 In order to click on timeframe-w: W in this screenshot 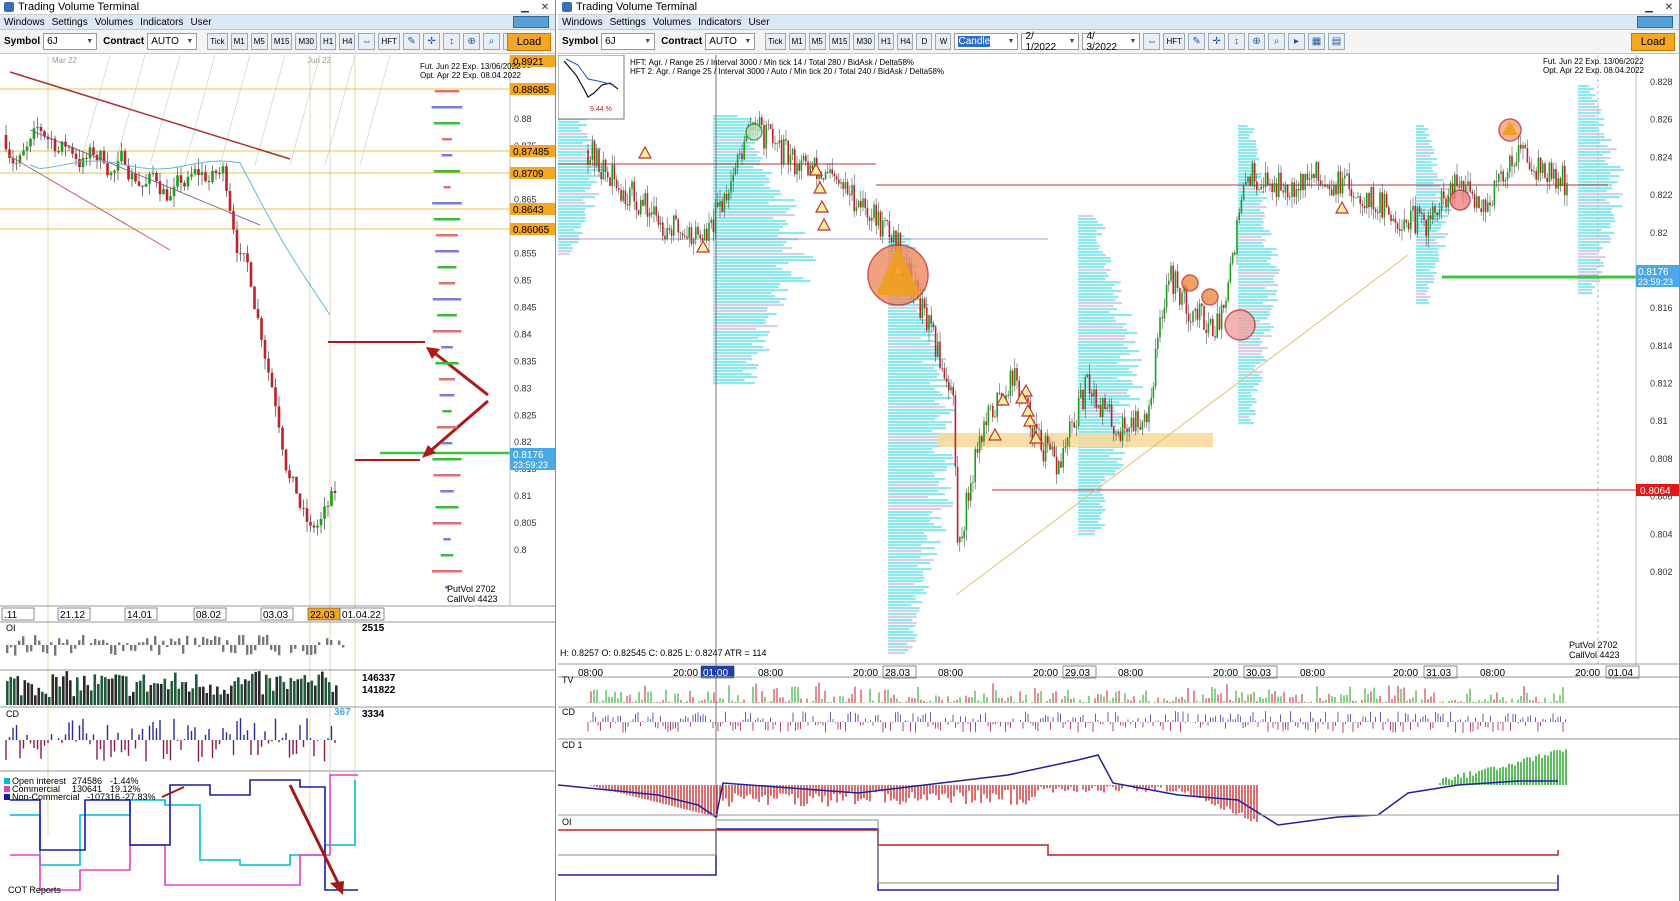, I will do `click(943, 41)`.